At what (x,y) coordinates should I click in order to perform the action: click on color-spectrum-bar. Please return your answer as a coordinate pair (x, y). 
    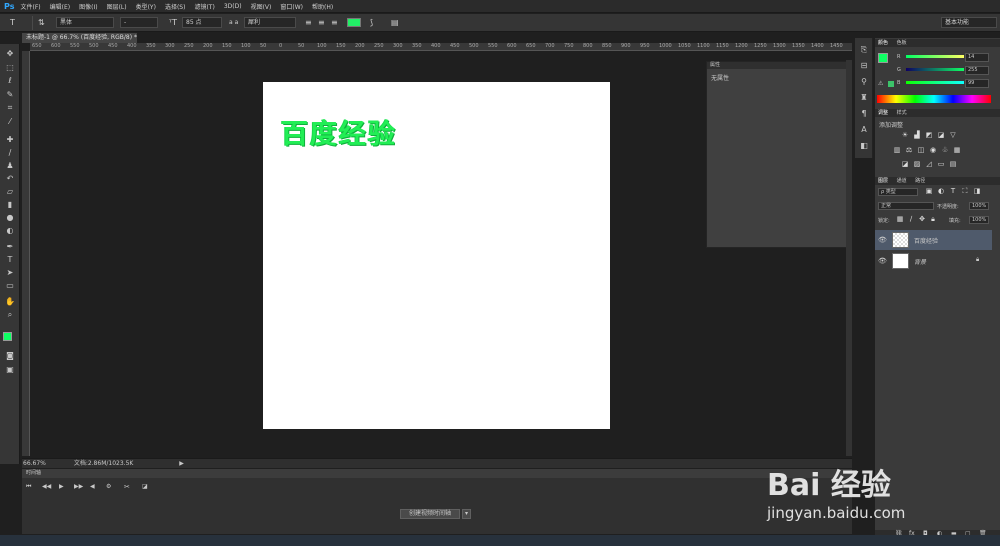
    Looking at the image, I should click on (934, 99).